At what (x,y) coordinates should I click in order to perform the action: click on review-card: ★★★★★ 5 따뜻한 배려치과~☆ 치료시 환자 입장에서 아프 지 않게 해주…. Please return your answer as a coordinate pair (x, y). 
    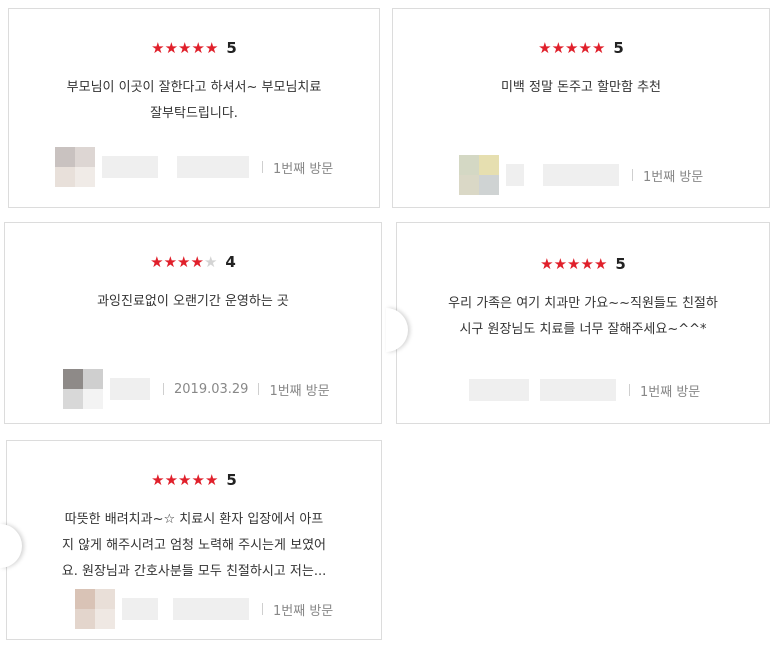
    Looking at the image, I should click on (194, 540).